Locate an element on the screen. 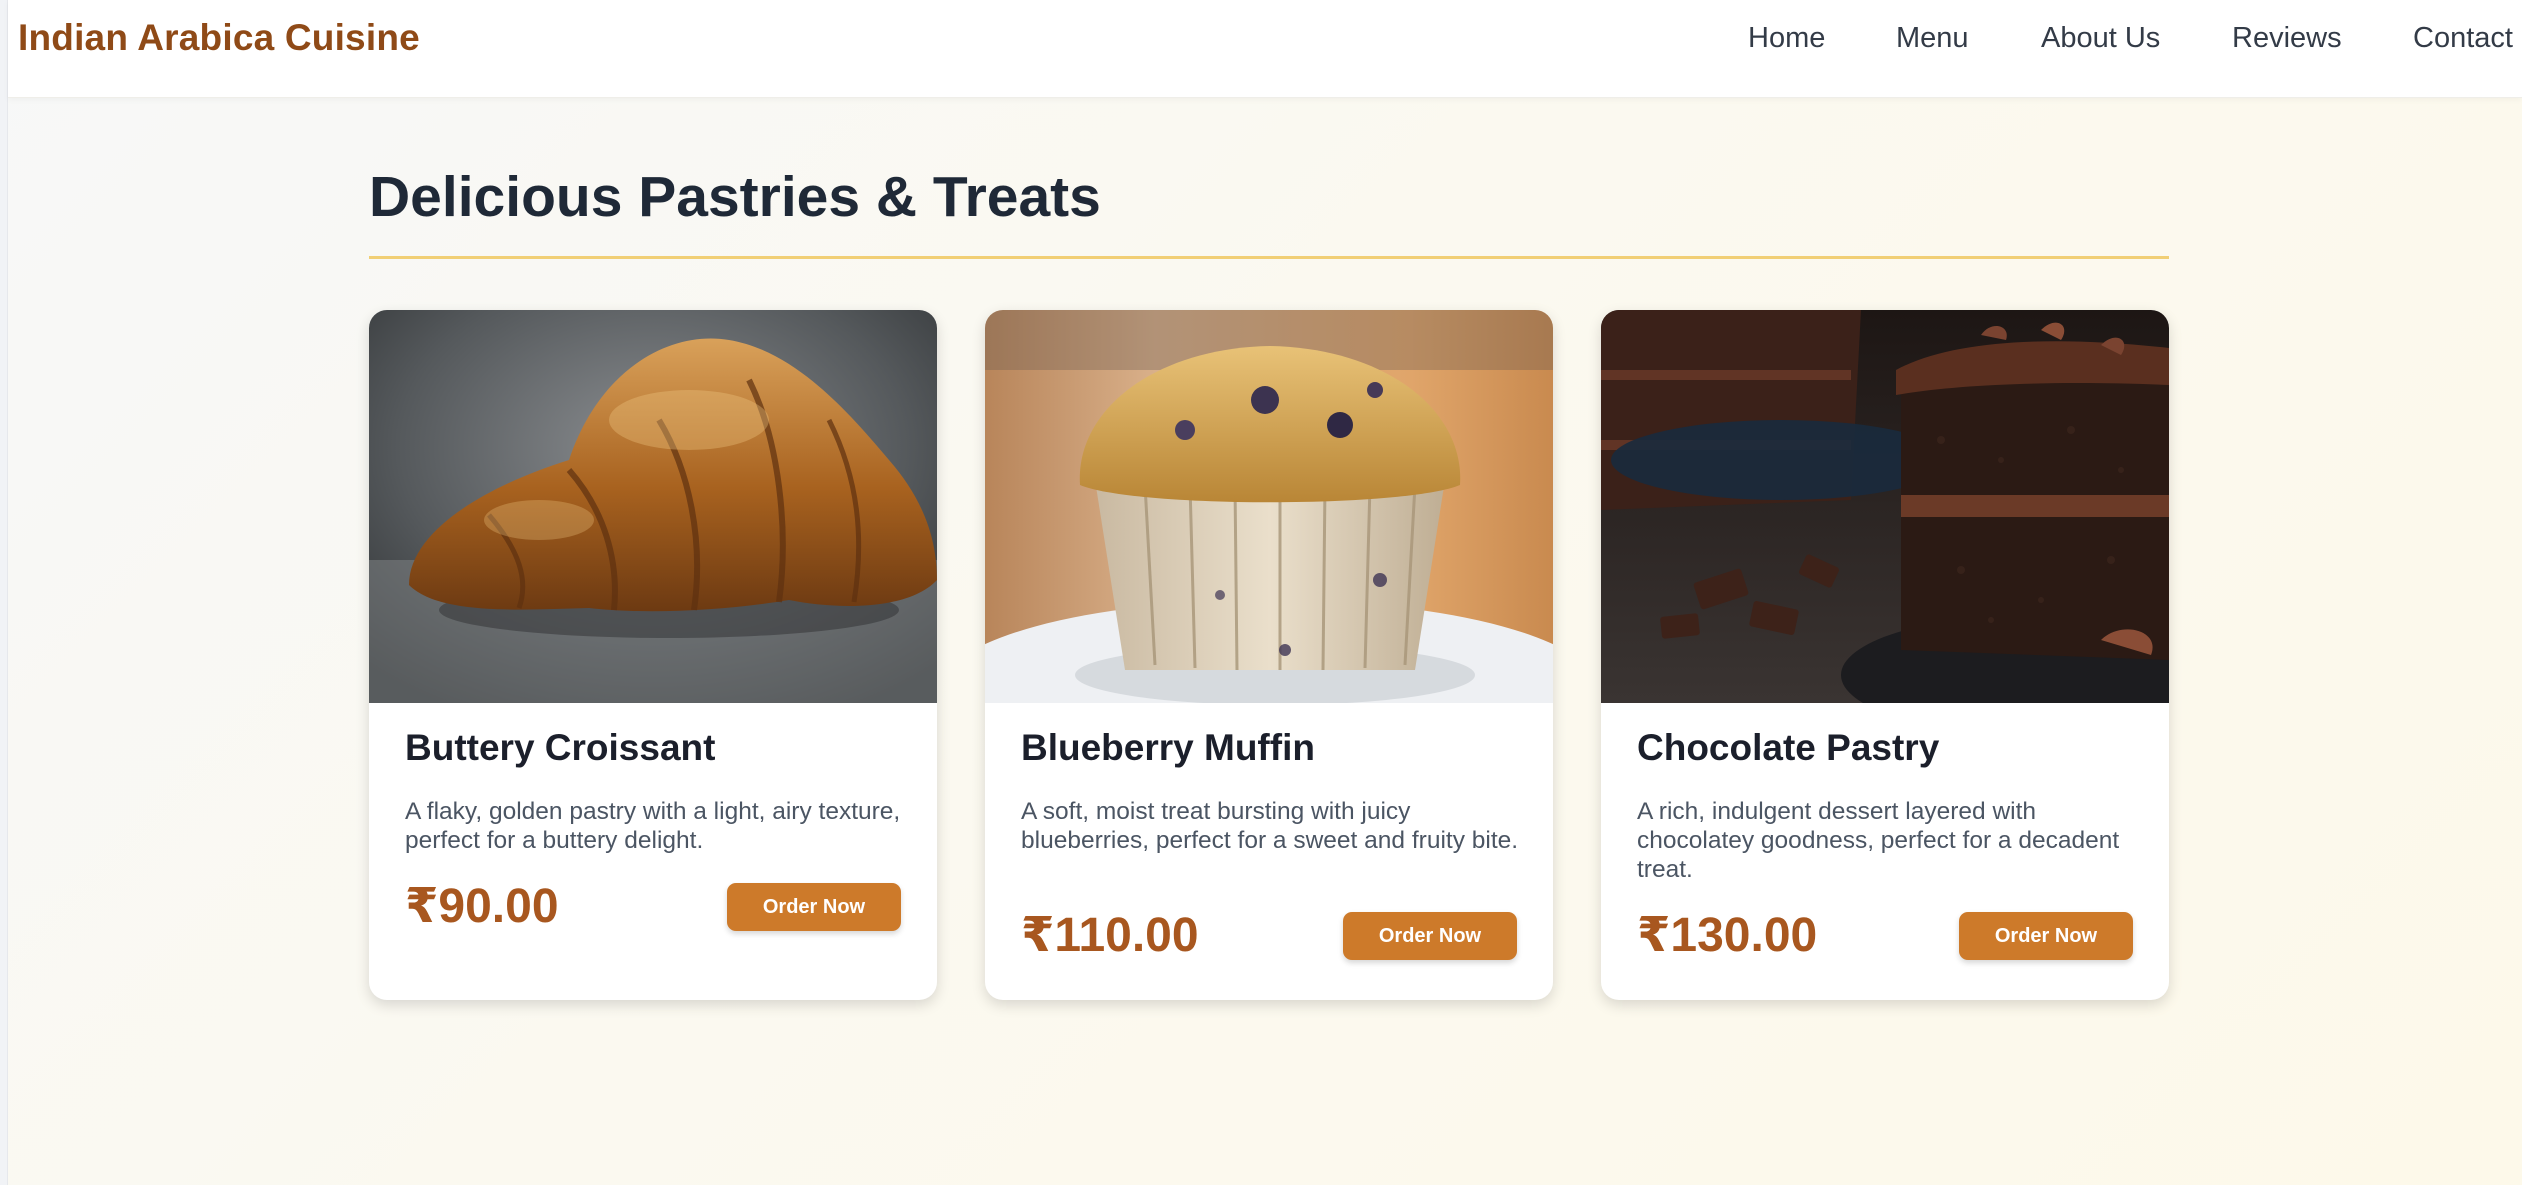  window-left-edge is located at coordinates (4, 592).